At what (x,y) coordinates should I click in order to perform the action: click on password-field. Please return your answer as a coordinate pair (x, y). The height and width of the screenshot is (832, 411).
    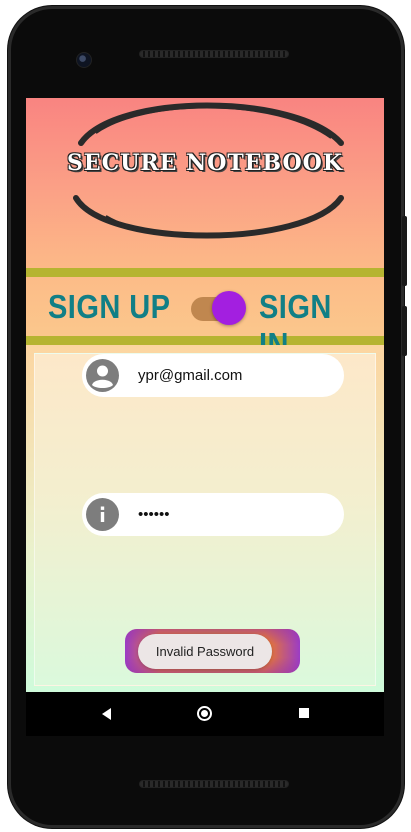
    Looking at the image, I should click on (213, 514).